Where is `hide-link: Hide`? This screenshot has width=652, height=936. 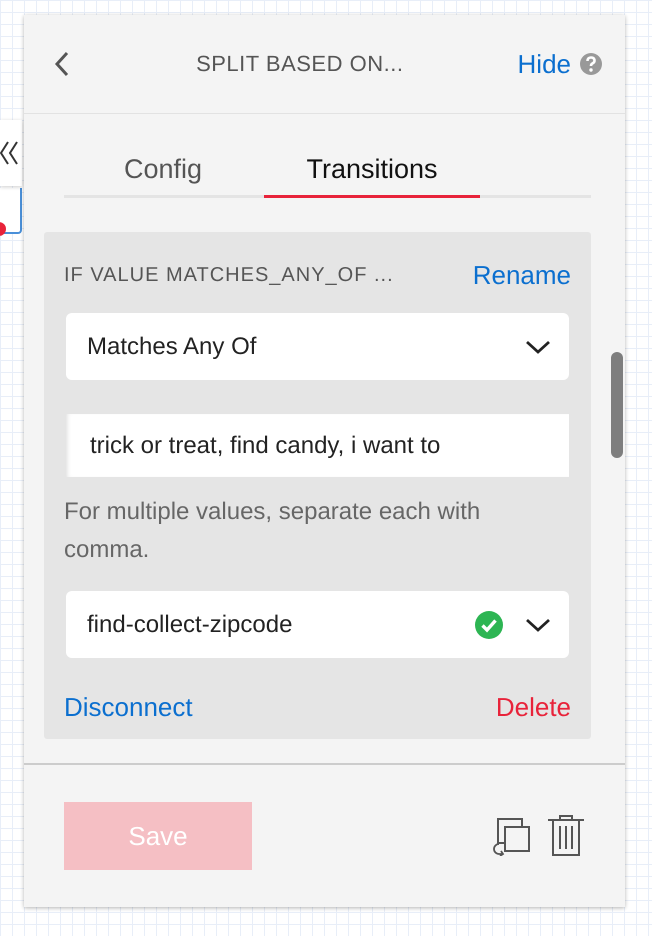 hide-link: Hide is located at coordinates (544, 64).